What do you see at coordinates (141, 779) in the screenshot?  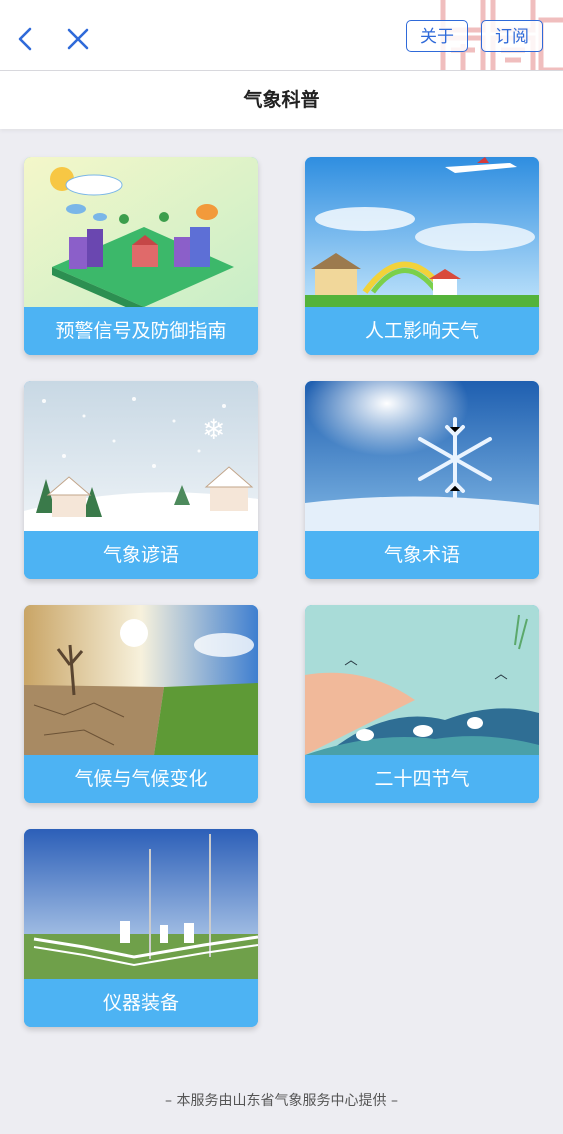 I see `card-label: 气候与气候变化` at bounding box center [141, 779].